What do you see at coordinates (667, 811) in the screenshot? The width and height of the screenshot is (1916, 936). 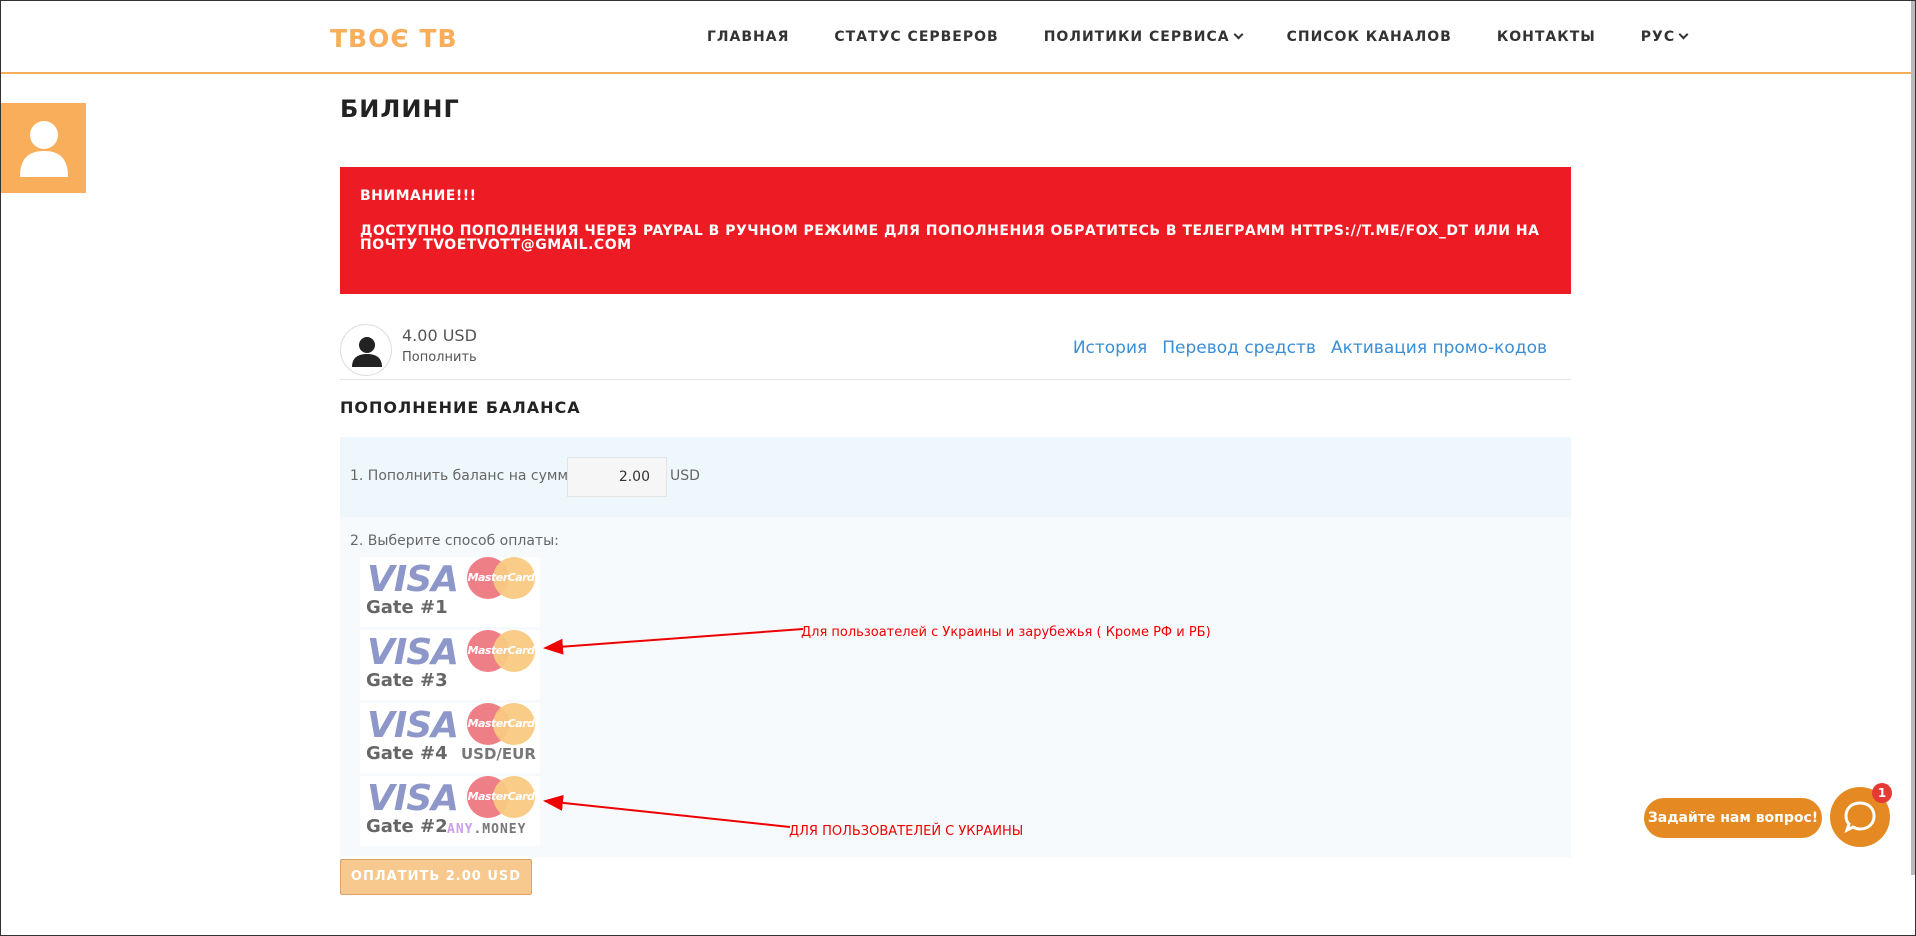 I see `arrow-gate2` at bounding box center [667, 811].